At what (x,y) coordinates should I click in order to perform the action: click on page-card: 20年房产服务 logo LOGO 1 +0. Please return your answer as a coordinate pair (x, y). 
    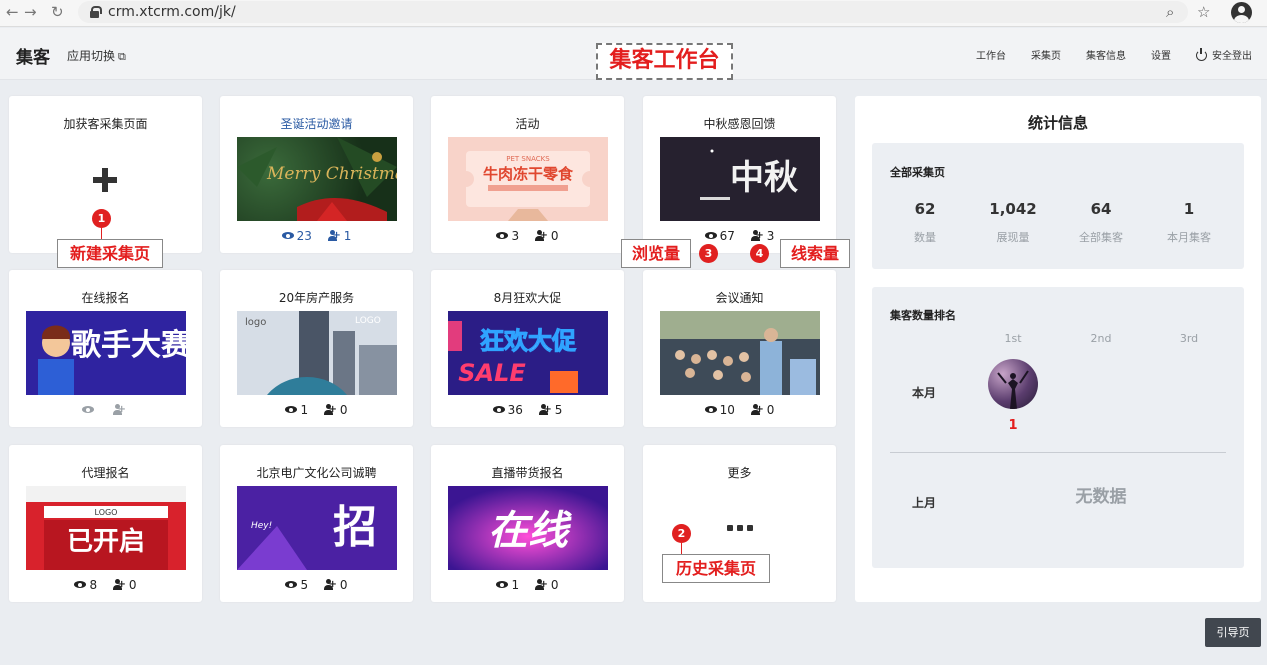
    Looking at the image, I should click on (316, 348).